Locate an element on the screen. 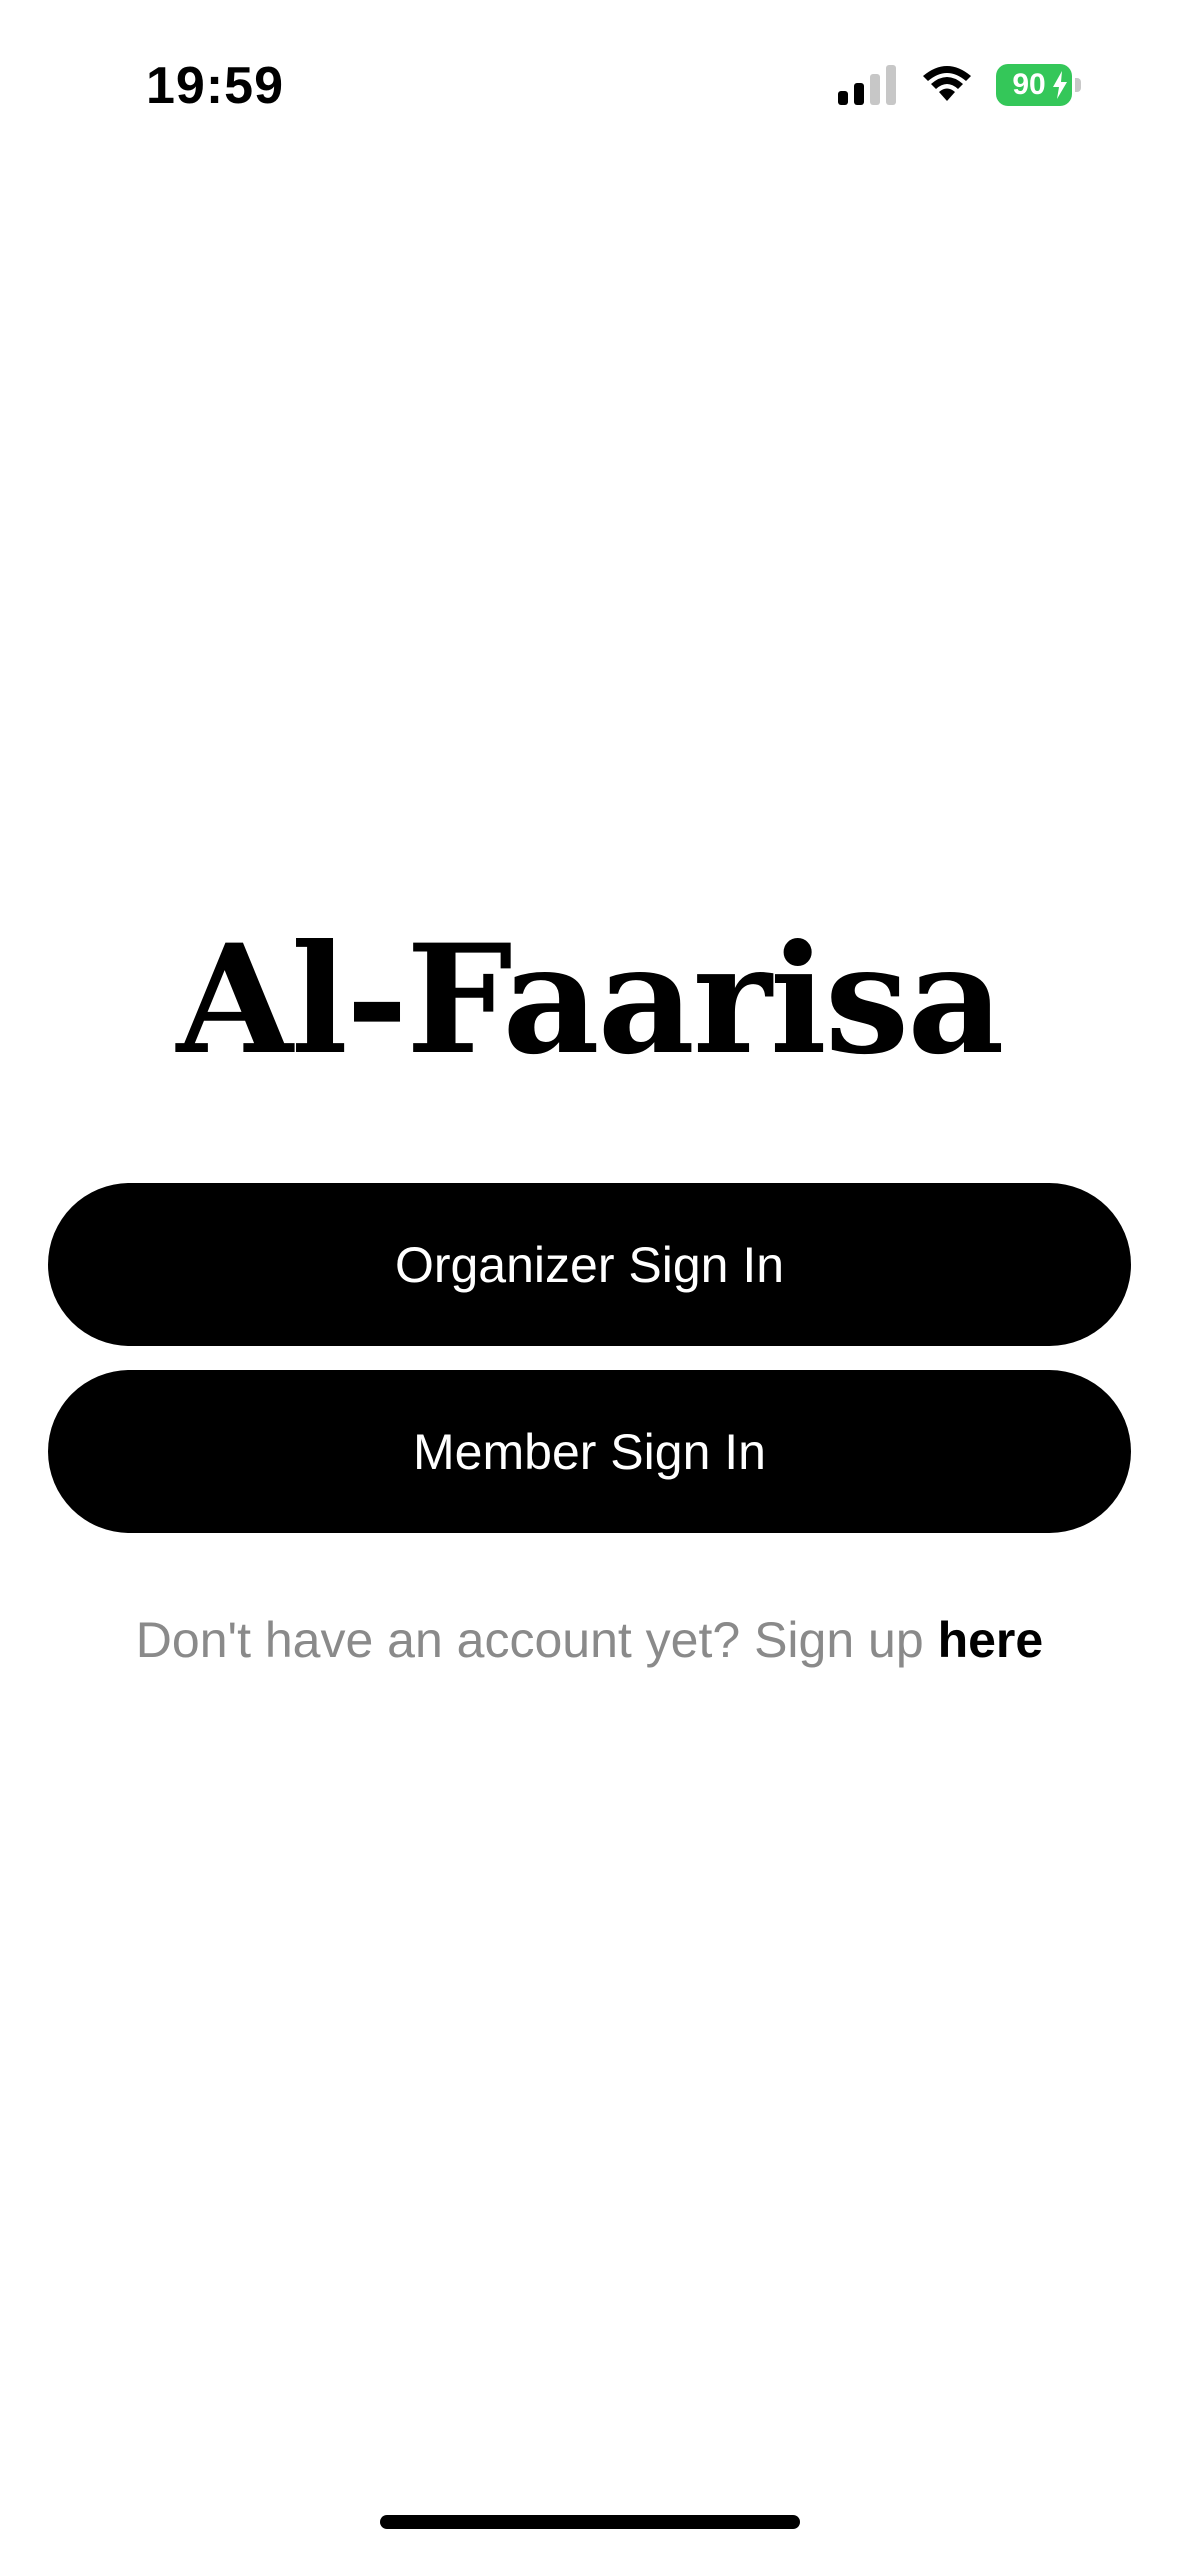 The height and width of the screenshot is (2556, 1179). battery-level: 90 is located at coordinates (1029, 84).